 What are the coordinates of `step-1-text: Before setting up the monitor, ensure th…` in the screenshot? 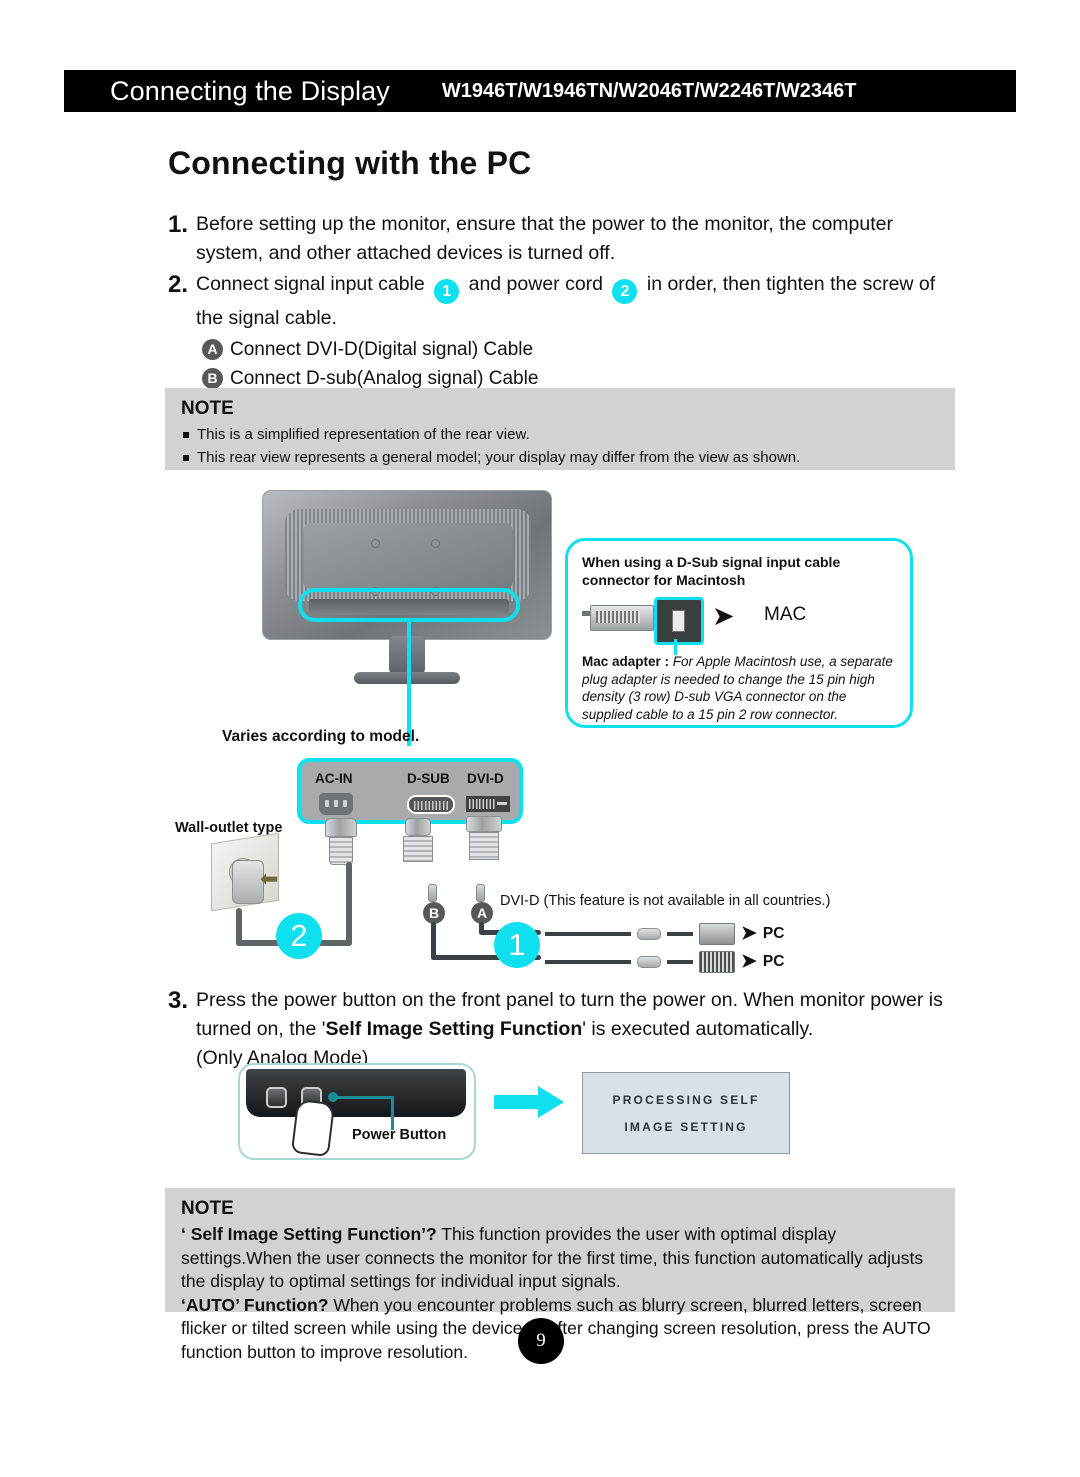 It's located at (544, 238).